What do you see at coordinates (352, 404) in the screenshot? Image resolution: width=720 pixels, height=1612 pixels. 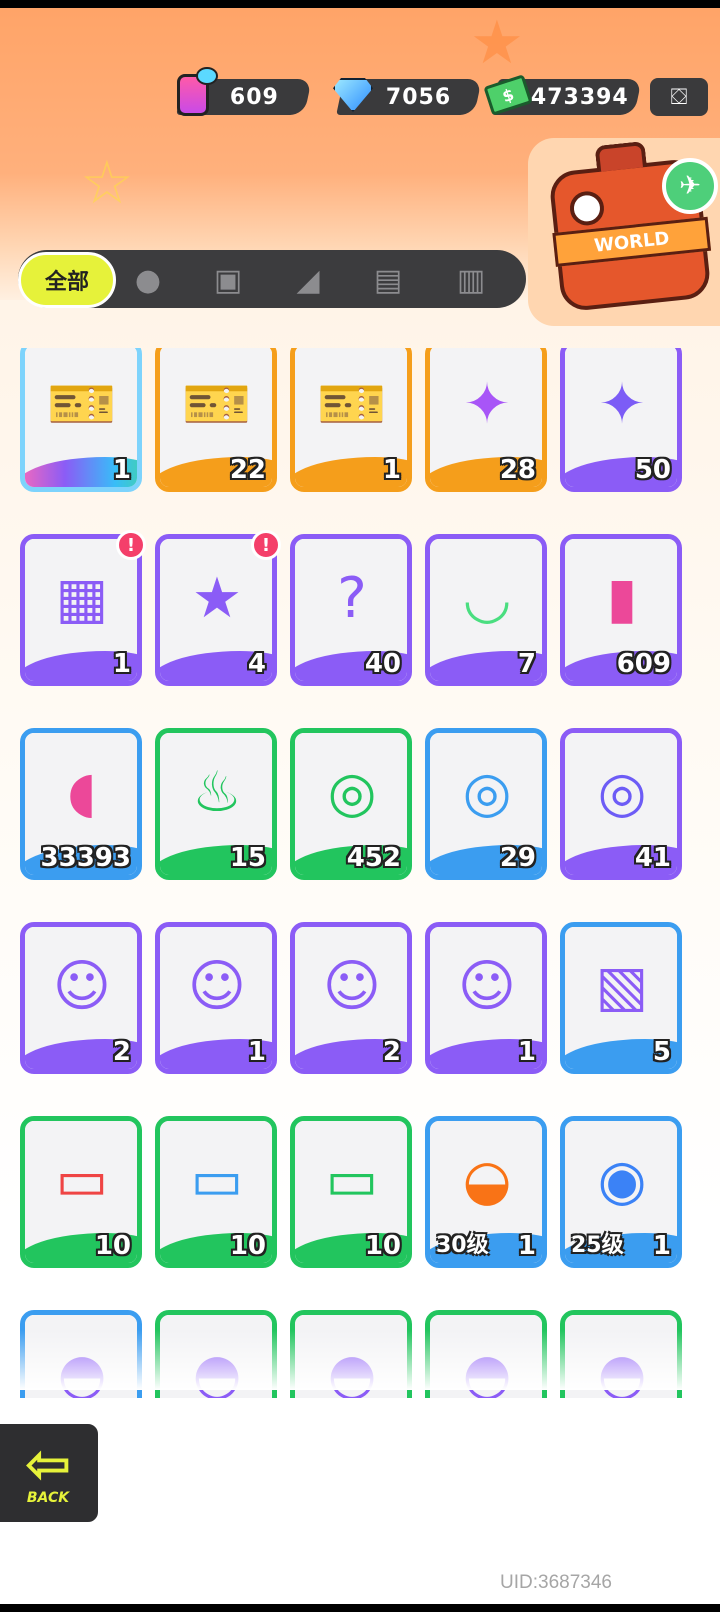 I see `purple-ticket-icon: 🎫` at bounding box center [352, 404].